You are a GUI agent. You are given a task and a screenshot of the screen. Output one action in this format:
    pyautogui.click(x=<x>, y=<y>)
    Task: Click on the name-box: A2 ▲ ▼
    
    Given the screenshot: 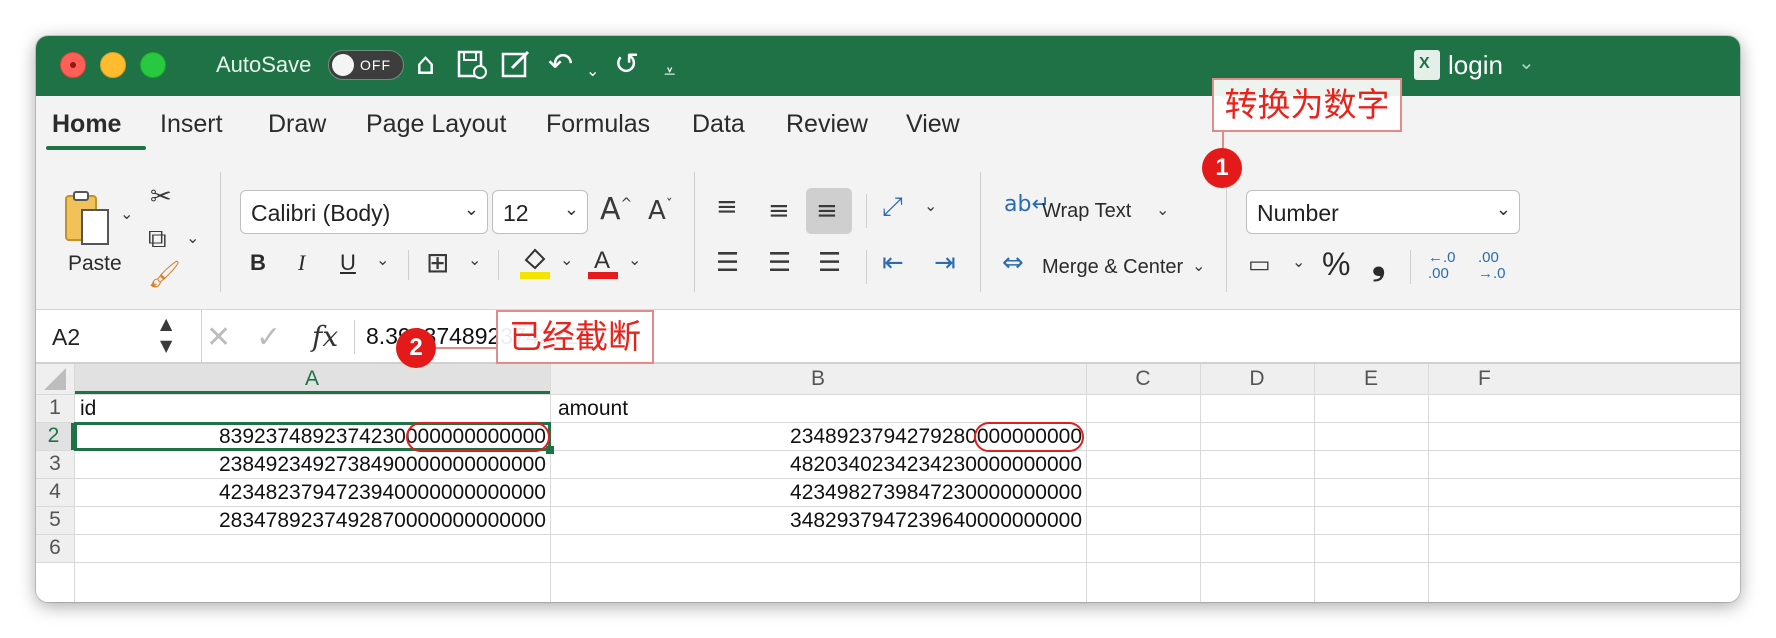 What is the action you would take?
    pyautogui.click(x=119, y=337)
    